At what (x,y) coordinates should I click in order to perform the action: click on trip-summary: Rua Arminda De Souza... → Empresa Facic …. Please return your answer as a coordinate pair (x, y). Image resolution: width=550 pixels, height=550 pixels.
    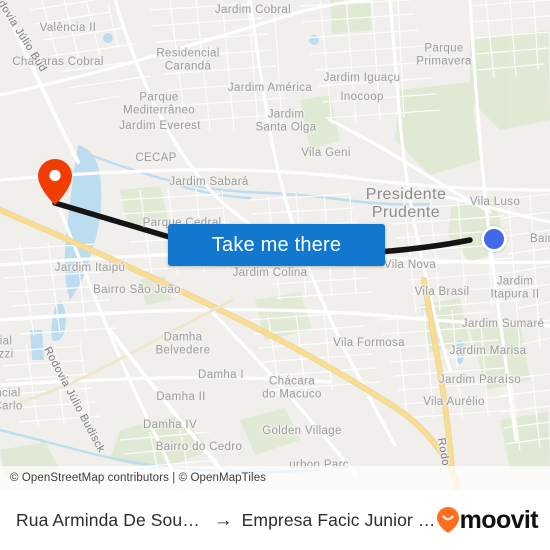
    Looking at the image, I should click on (218, 520).